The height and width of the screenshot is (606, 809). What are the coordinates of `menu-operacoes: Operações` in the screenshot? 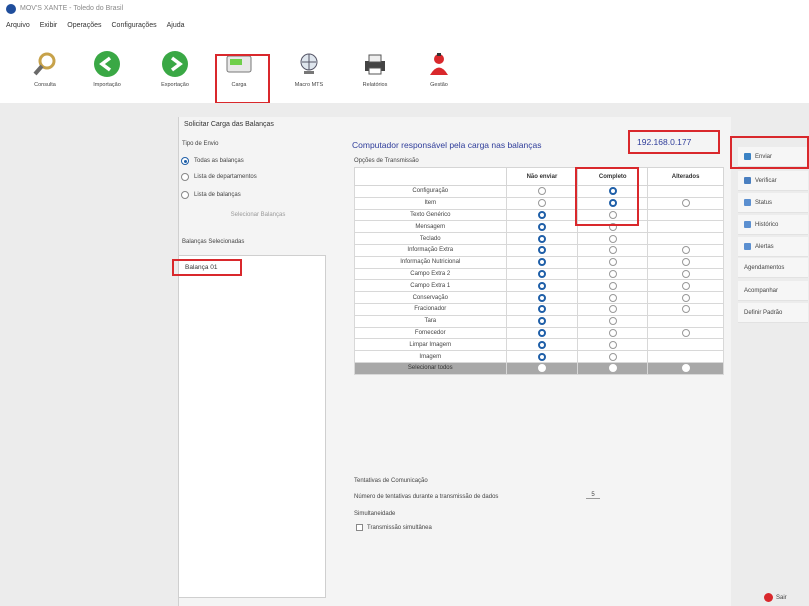 It's located at (84, 25).